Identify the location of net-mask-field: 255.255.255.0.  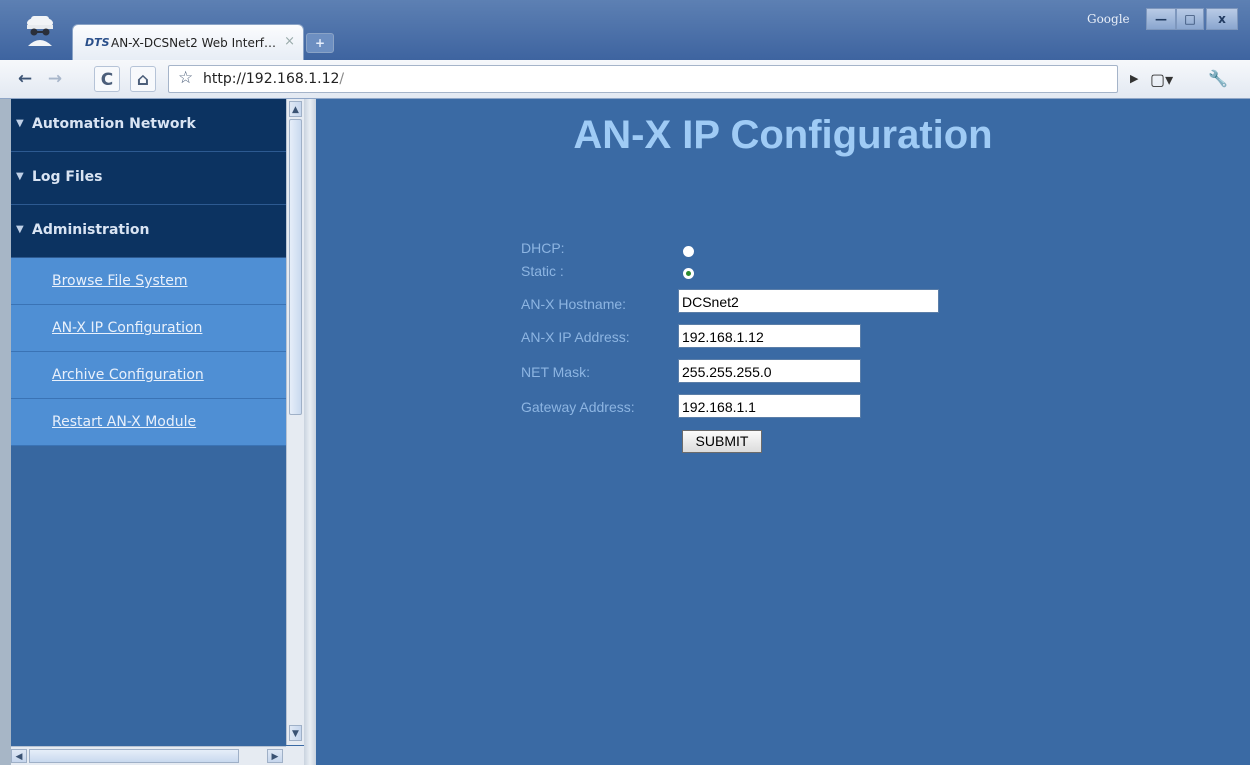
(769, 371).